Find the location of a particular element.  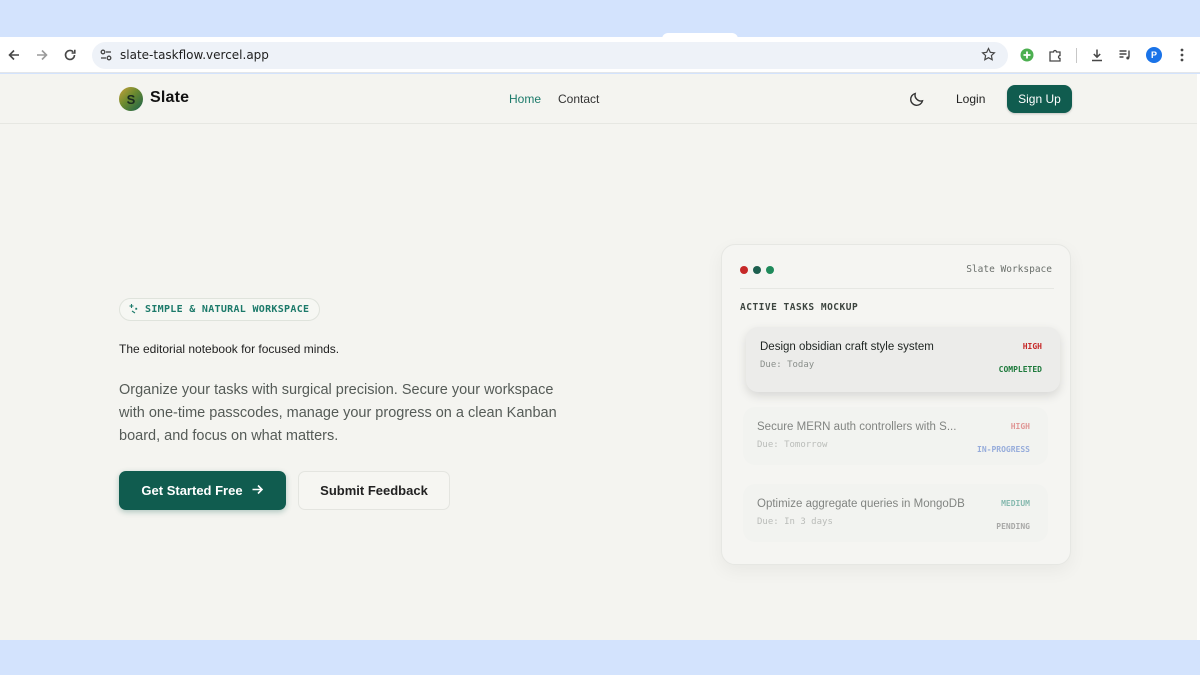

extension-green-icon is located at coordinates (1027, 55).